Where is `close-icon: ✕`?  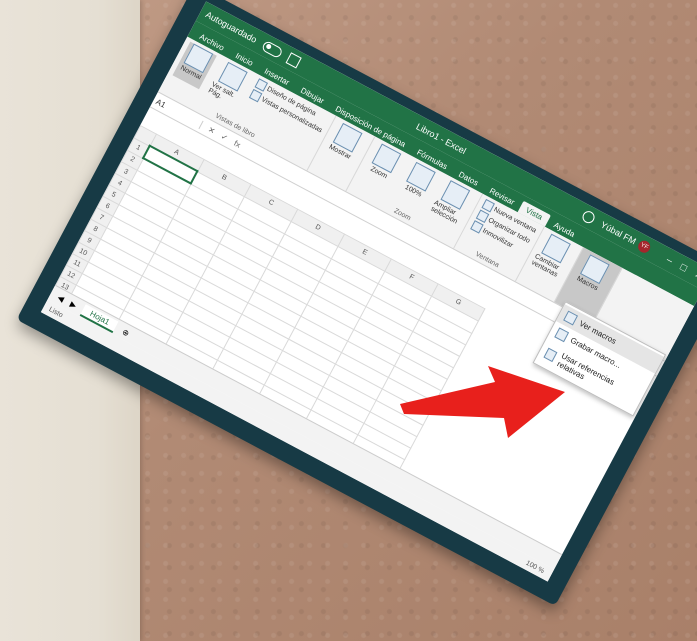
close-icon: ✕ is located at coordinates (694, 276).